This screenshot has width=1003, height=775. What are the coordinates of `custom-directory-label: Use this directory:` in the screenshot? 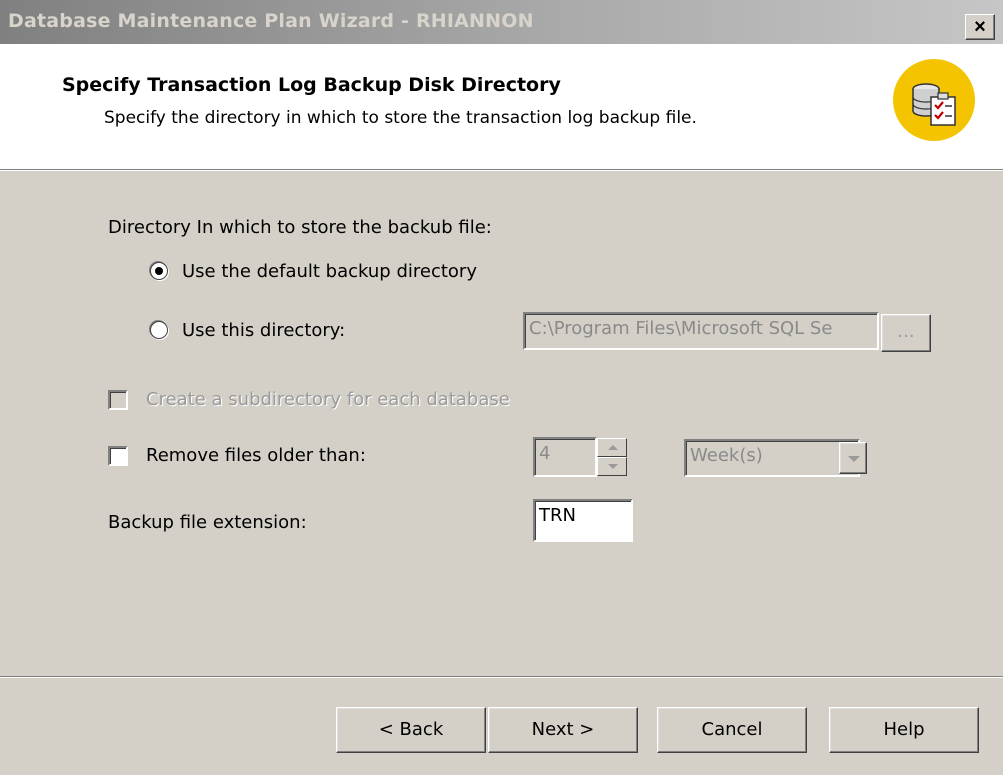 It's located at (263, 330).